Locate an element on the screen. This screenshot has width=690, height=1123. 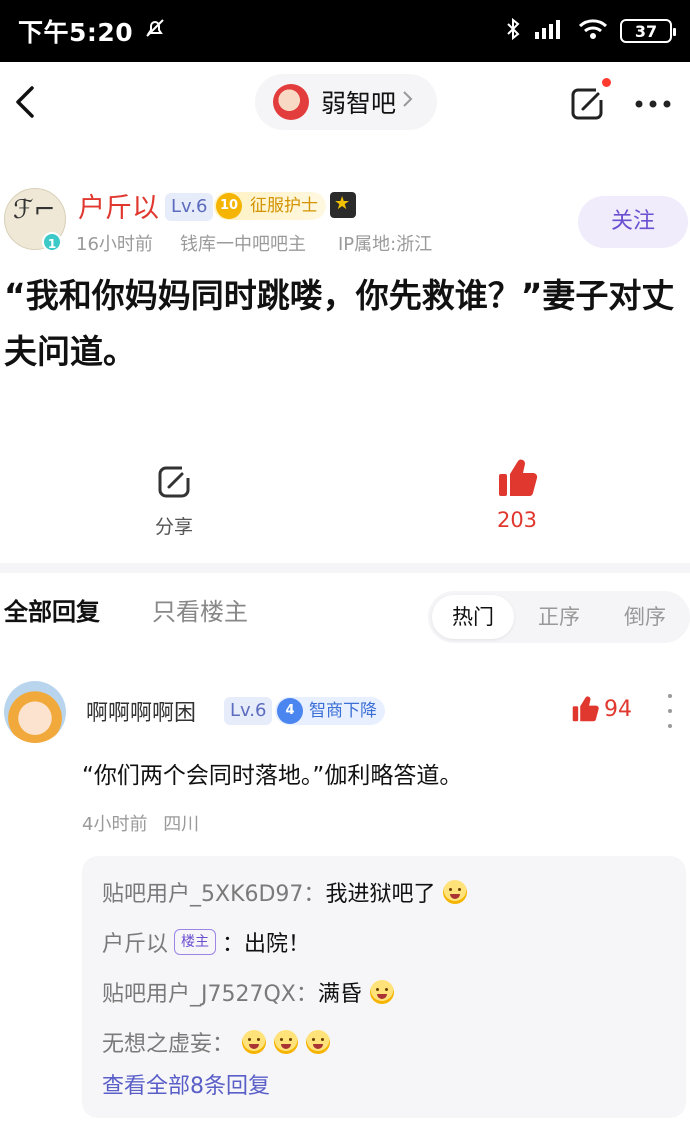
chevron-right-icon is located at coordinates (408, 102).